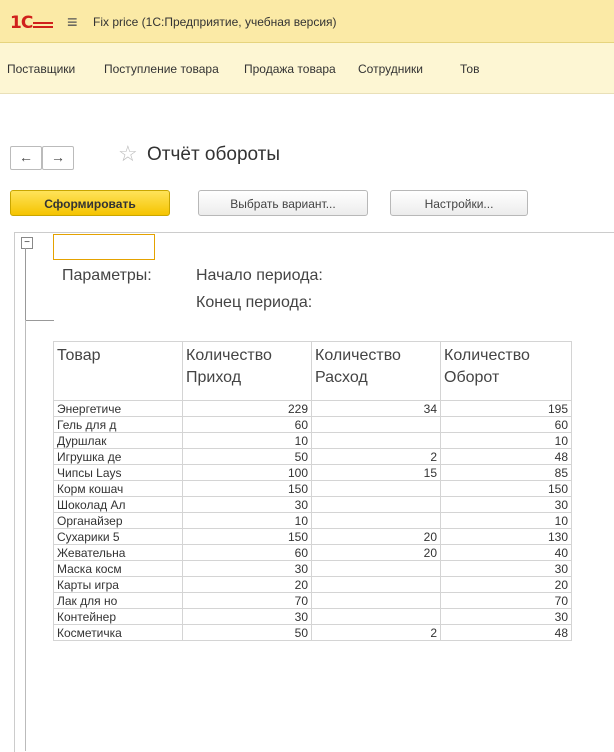  I want to click on back-button: ←, so click(26, 158).